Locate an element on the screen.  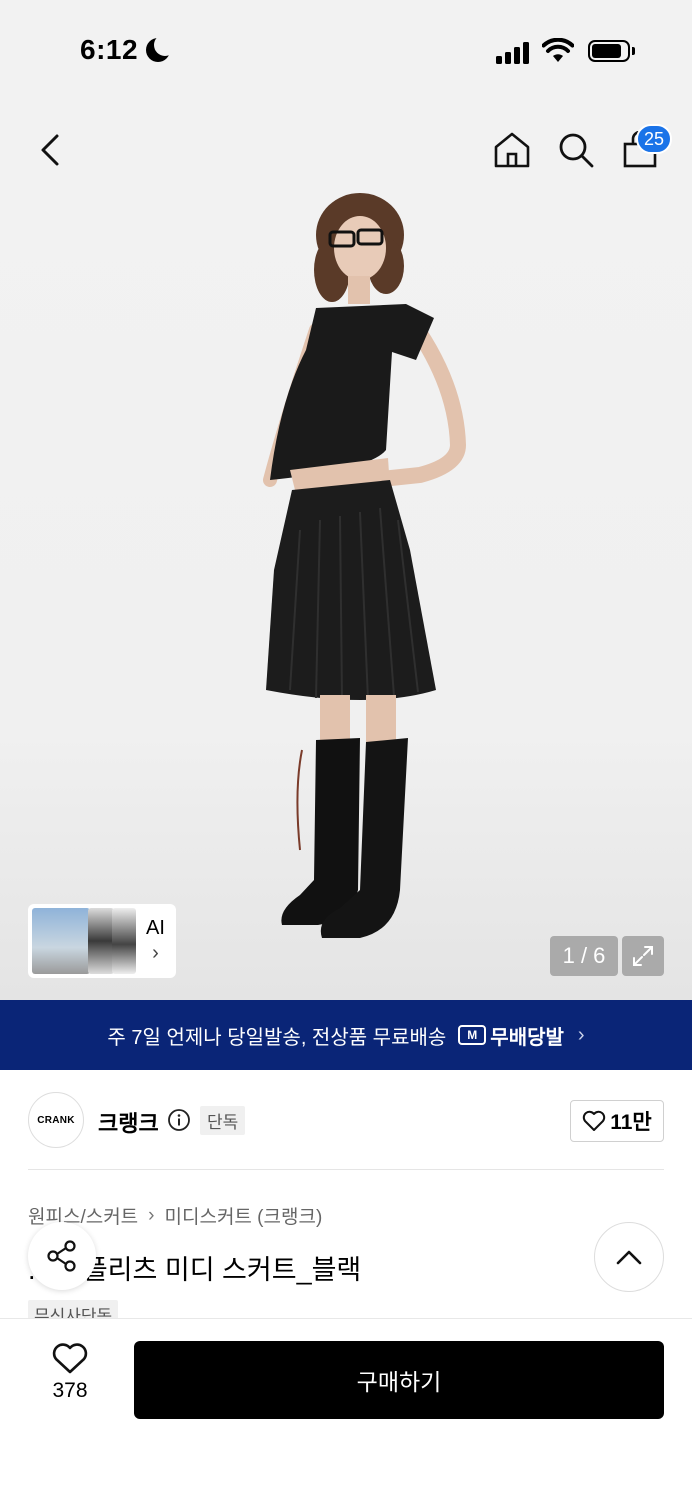
search-icon is located at coordinates (576, 150).